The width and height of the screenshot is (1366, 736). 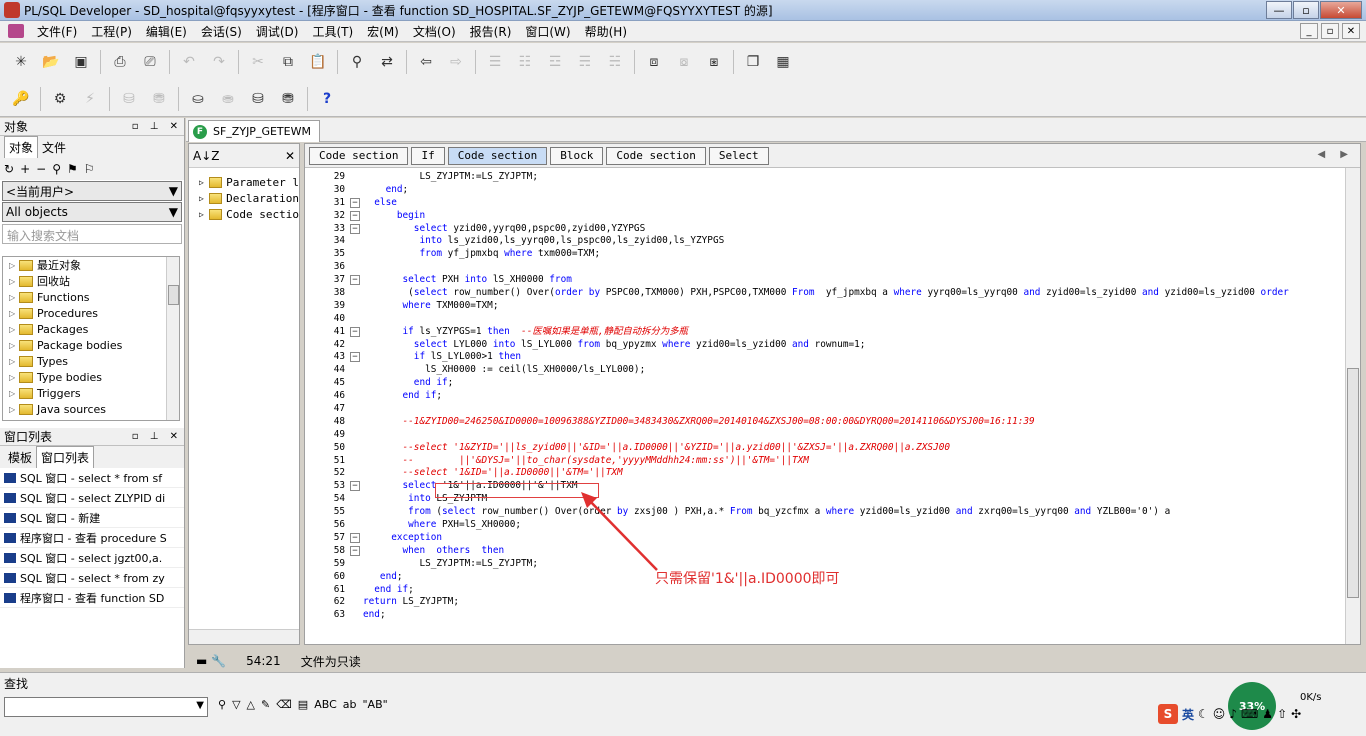 I want to click on database-icon: ⛀, so click(x=198, y=99).